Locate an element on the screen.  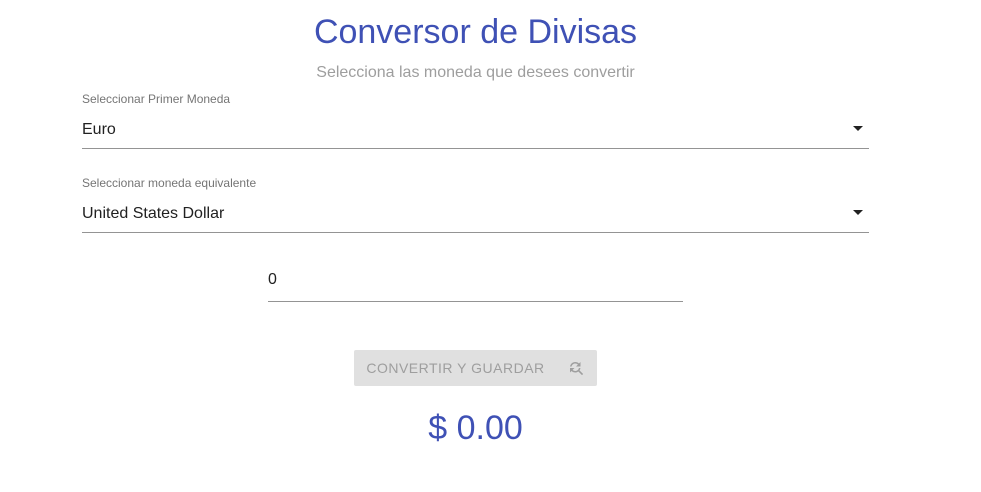
amount-field is located at coordinates (475, 284).